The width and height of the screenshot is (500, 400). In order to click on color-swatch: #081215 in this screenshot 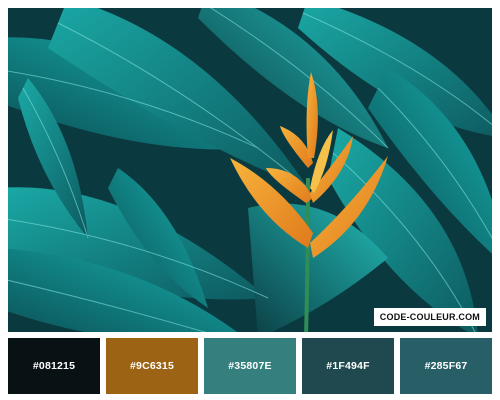, I will do `click(54, 366)`.